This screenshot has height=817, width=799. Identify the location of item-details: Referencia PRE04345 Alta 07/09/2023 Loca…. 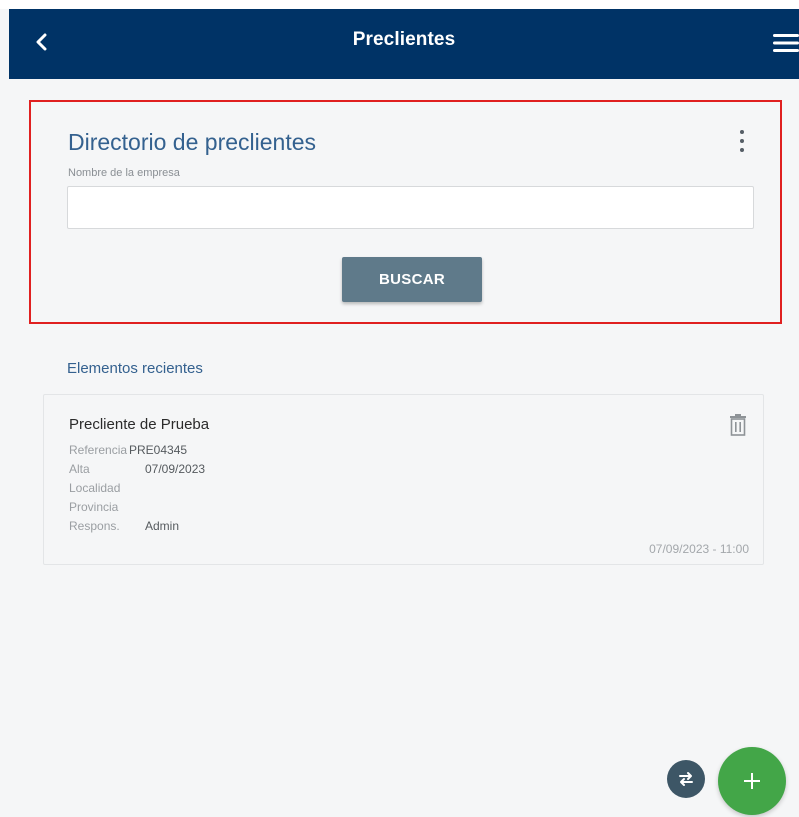
(137, 487).